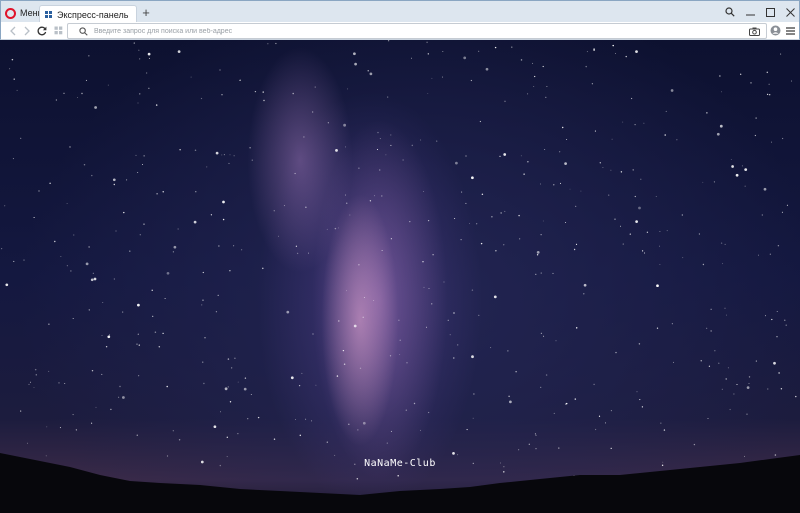 Image resolution: width=800 pixels, height=513 pixels. I want to click on search-icon, so click(730, 12).